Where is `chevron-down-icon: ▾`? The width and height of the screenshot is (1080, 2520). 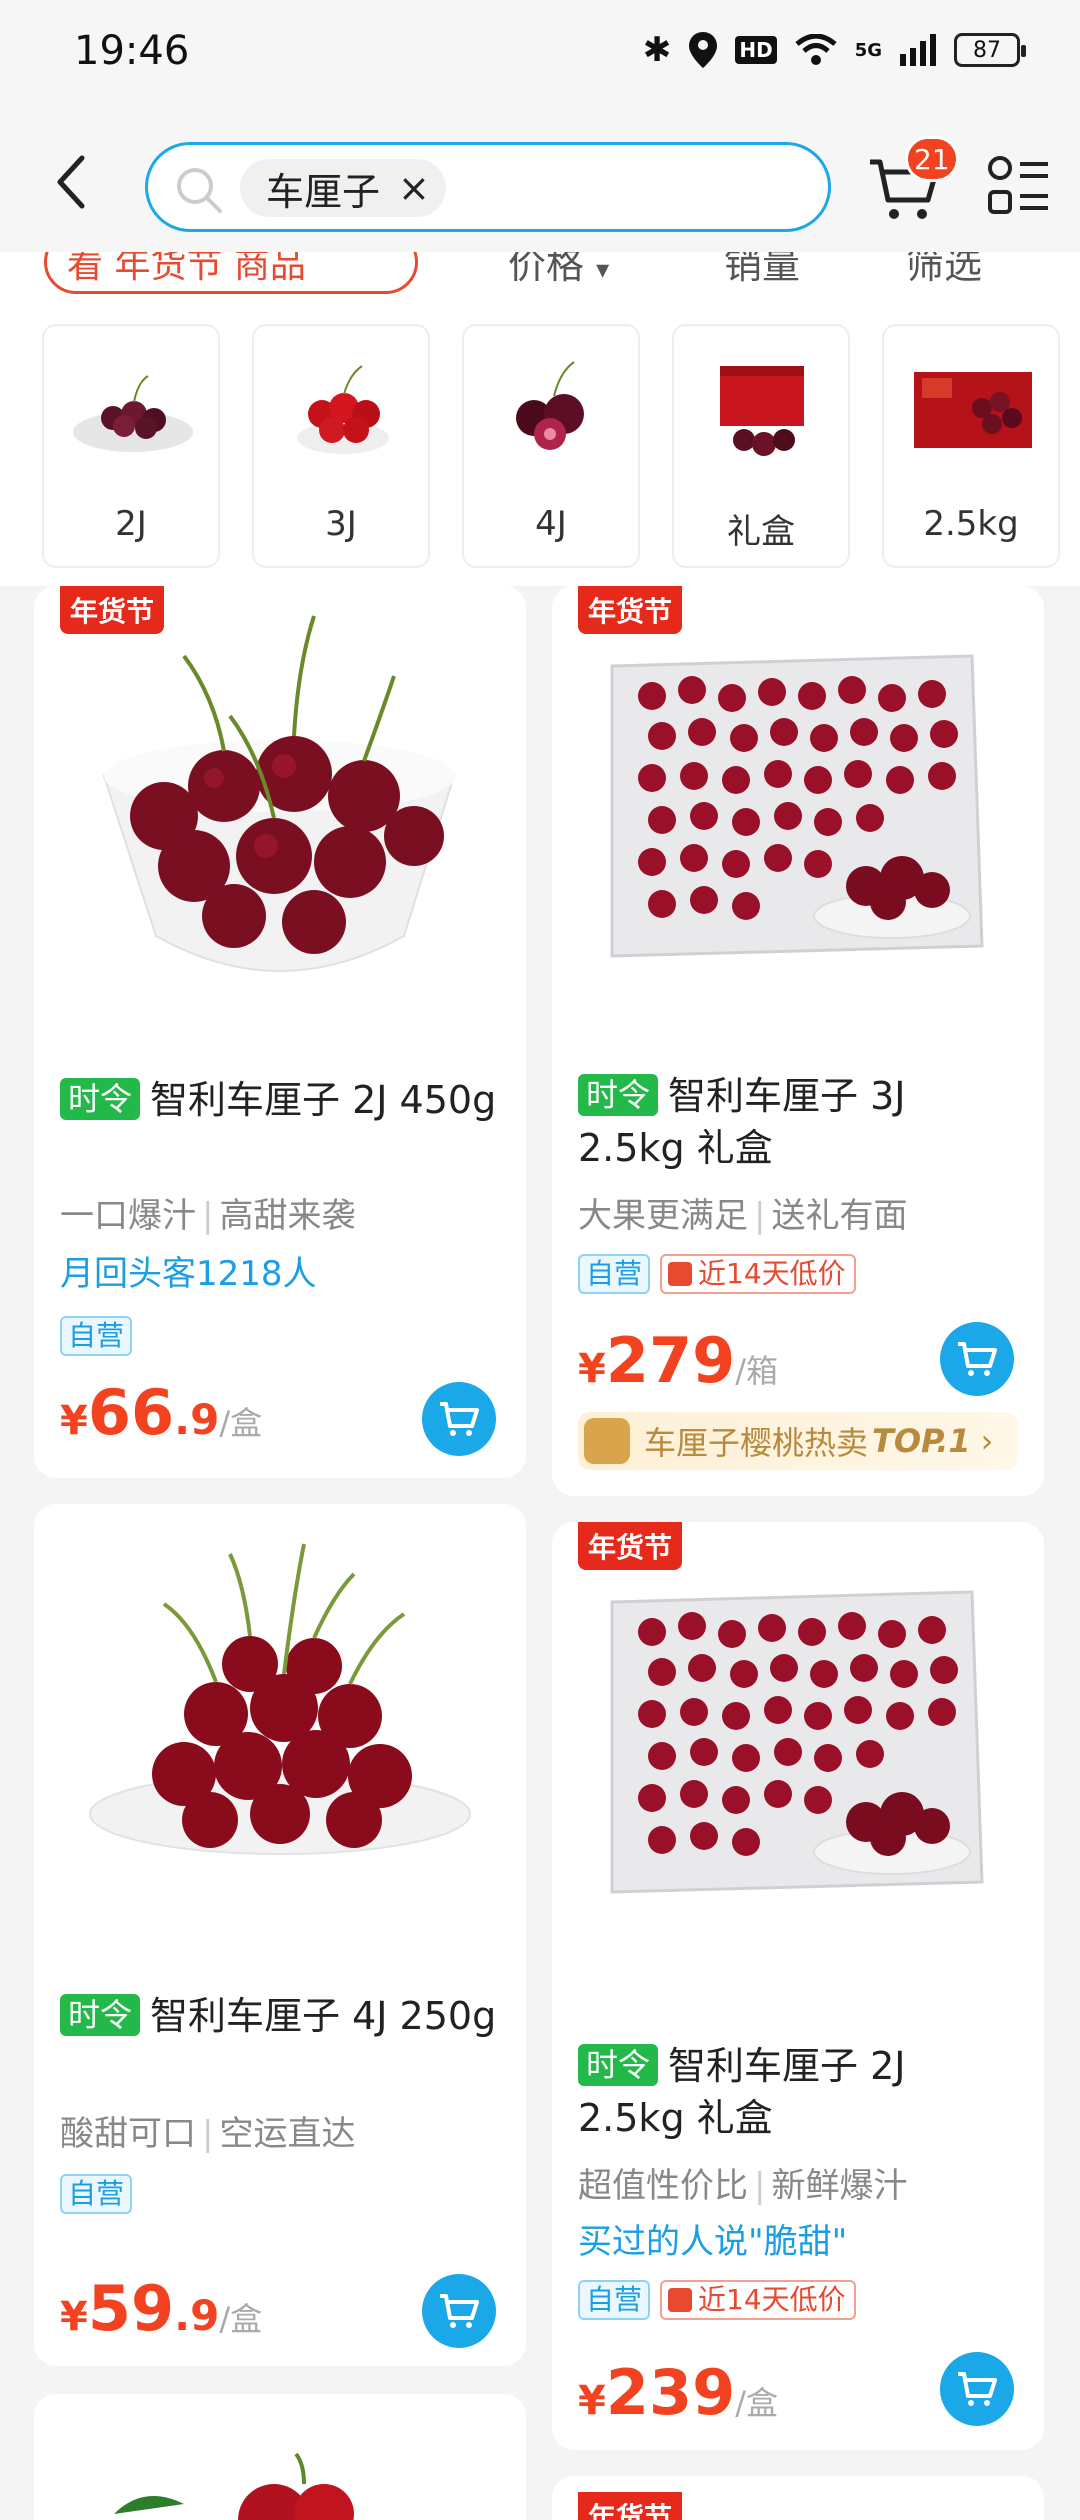
chevron-down-icon: ▾ is located at coordinates (603, 270).